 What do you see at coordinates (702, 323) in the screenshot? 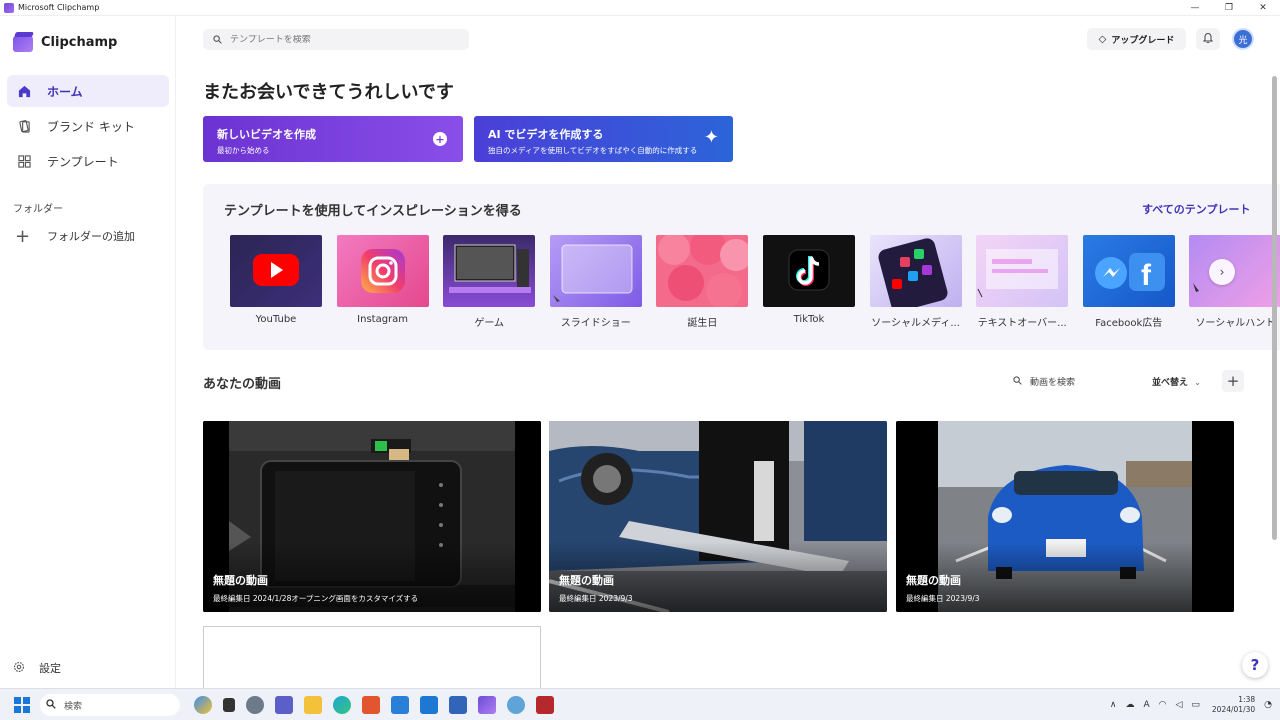
I see `template-name: 誕生日` at bounding box center [702, 323].